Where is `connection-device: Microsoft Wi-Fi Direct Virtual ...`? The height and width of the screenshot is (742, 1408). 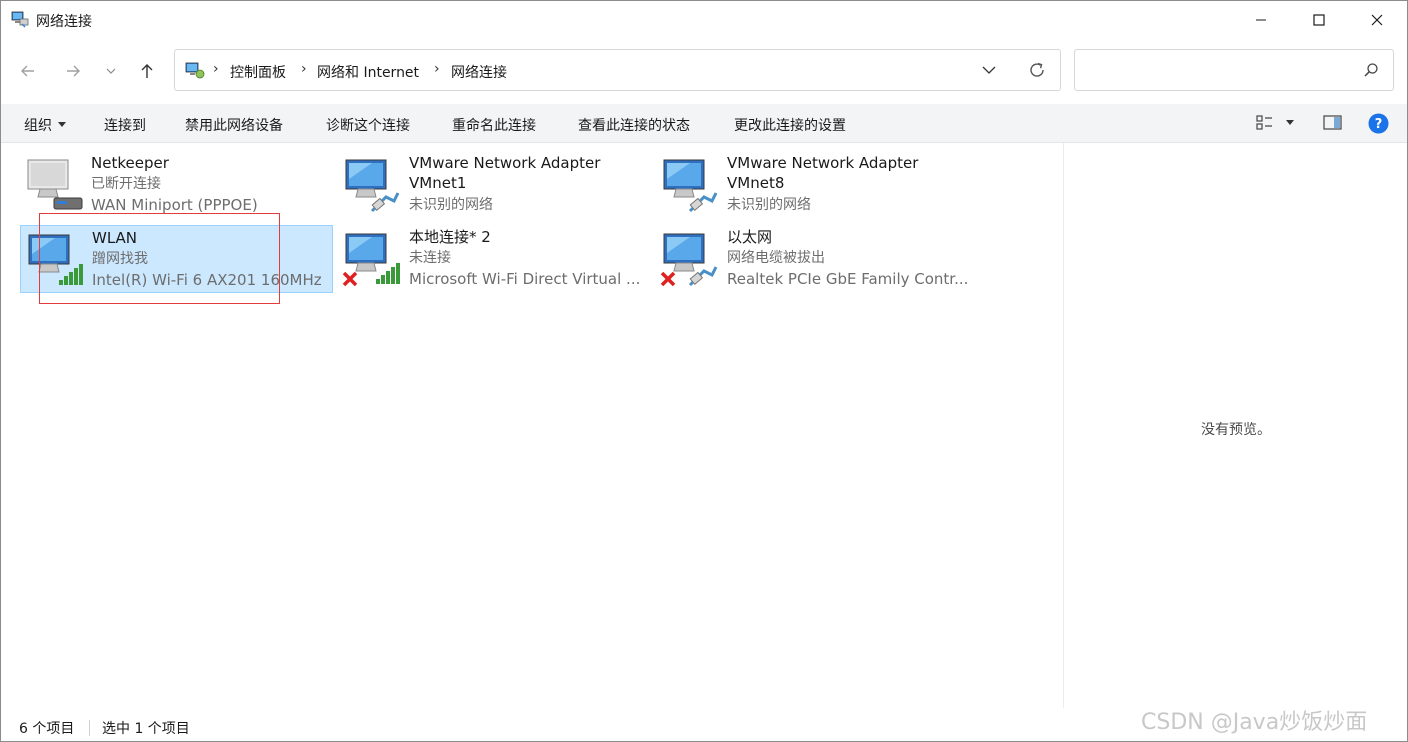 connection-device: Microsoft Wi-Fi Direct Virtual ... is located at coordinates (525, 279).